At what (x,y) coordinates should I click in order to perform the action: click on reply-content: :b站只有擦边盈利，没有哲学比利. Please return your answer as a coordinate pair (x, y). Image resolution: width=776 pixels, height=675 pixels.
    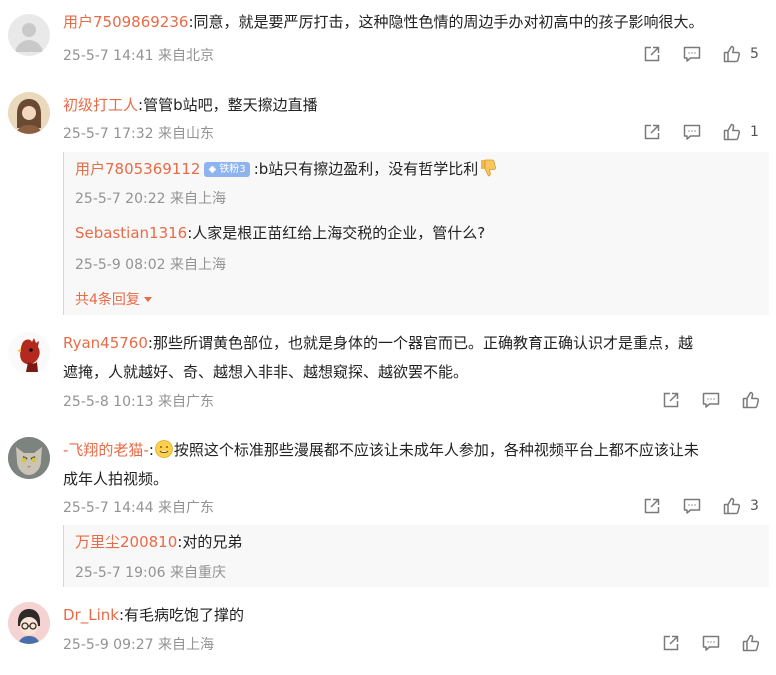
    Looking at the image, I should click on (366, 169).